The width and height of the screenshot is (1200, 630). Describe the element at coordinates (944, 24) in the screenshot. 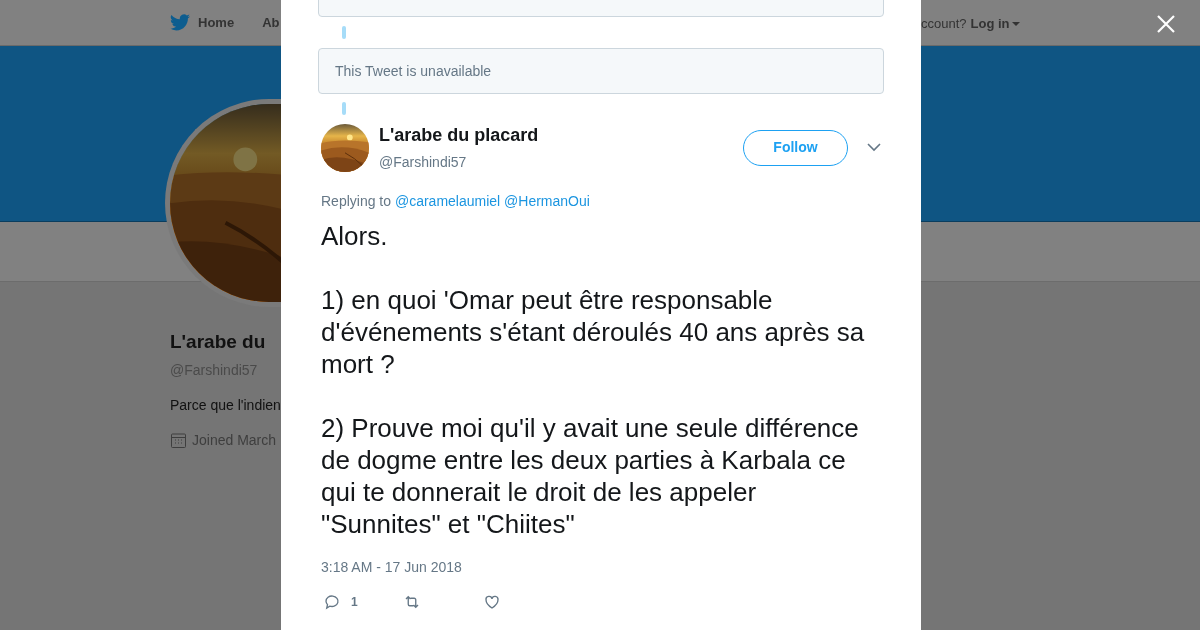

I see `account-prompt: ccount?` at that location.